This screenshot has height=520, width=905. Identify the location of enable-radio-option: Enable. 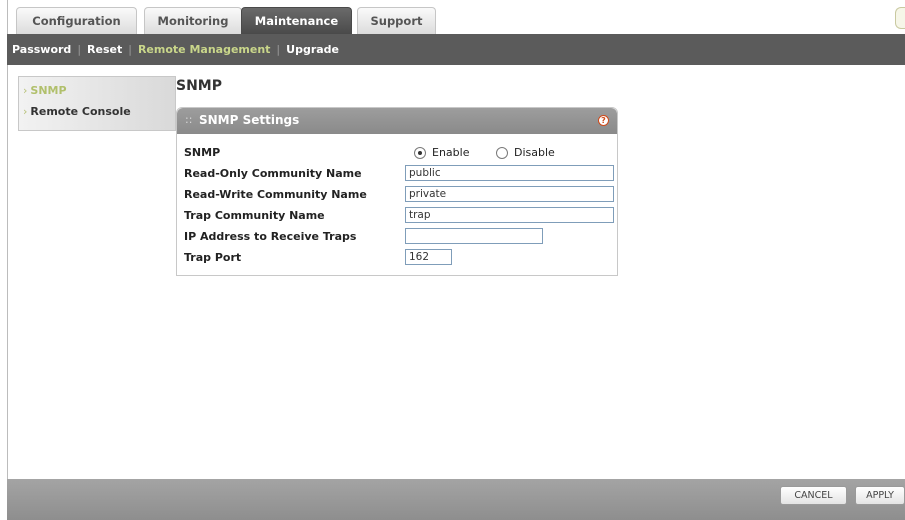
(441, 152).